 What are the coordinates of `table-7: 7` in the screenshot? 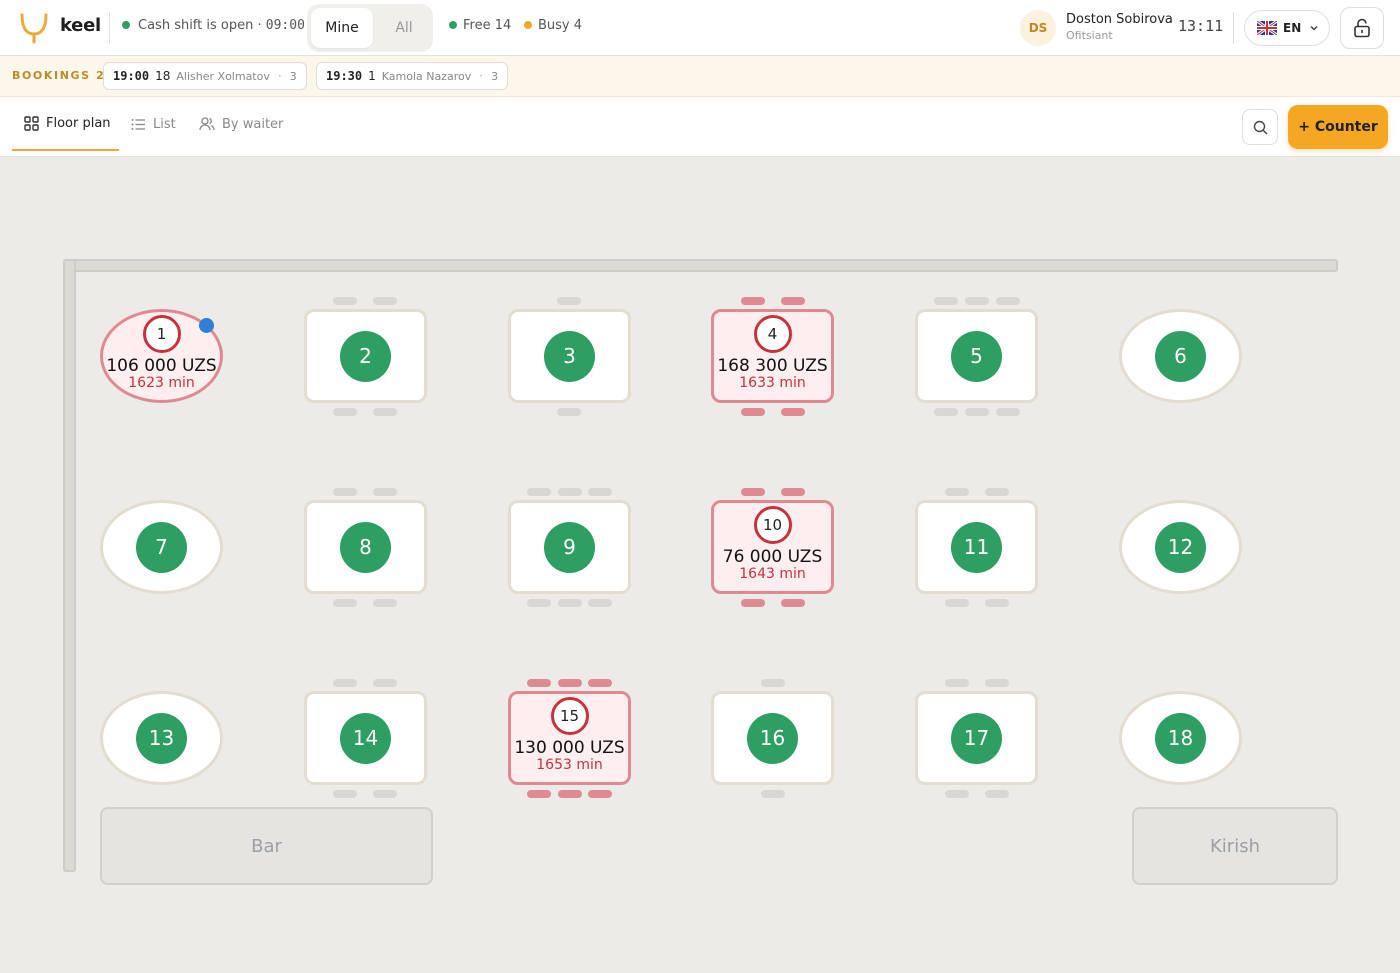 It's located at (161, 547).